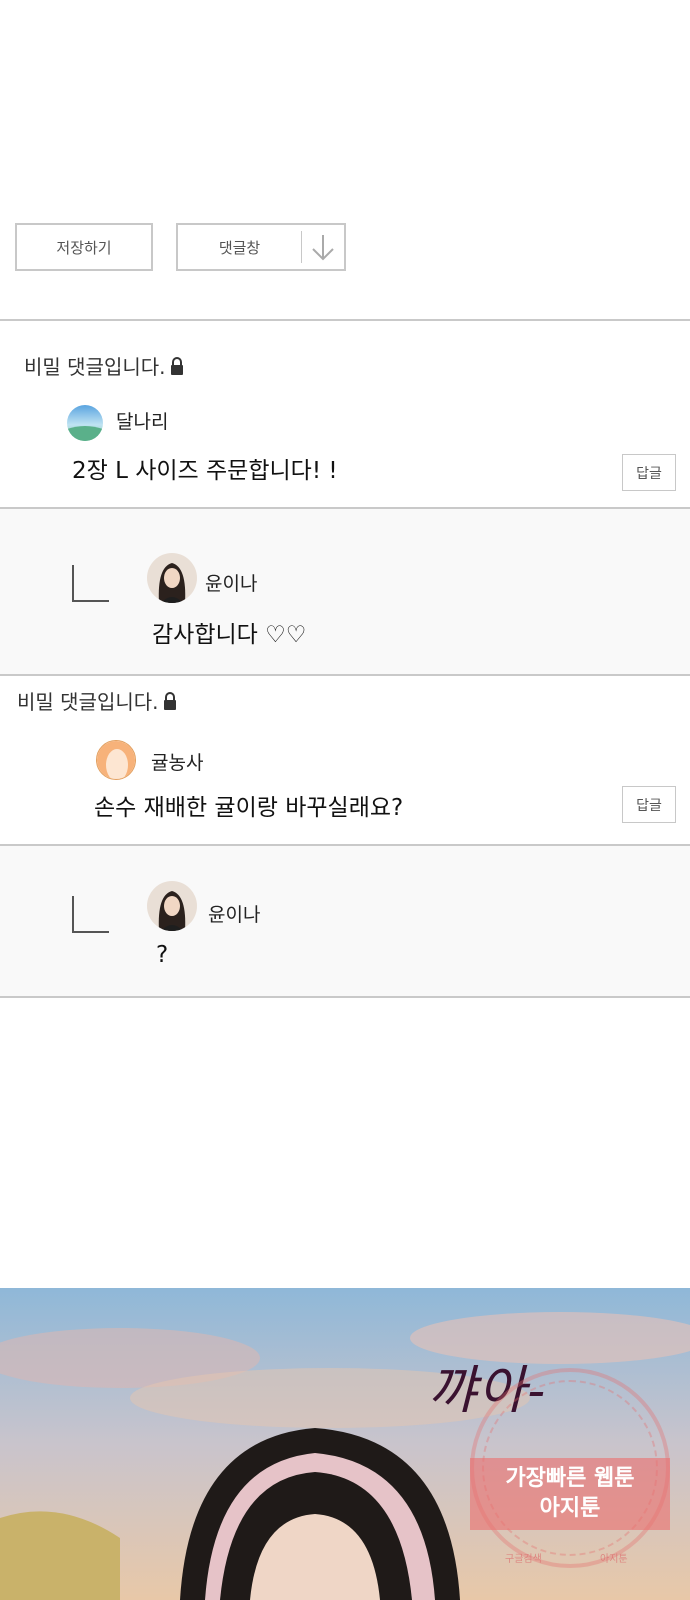  Describe the element at coordinates (570, 1508) in the screenshot. I see `watermark-line2: 아지툰` at that location.